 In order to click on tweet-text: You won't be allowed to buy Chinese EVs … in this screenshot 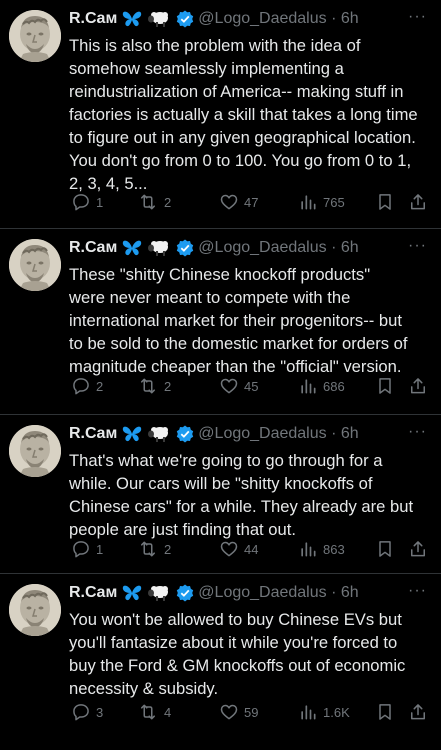, I will do `click(252, 654)`.